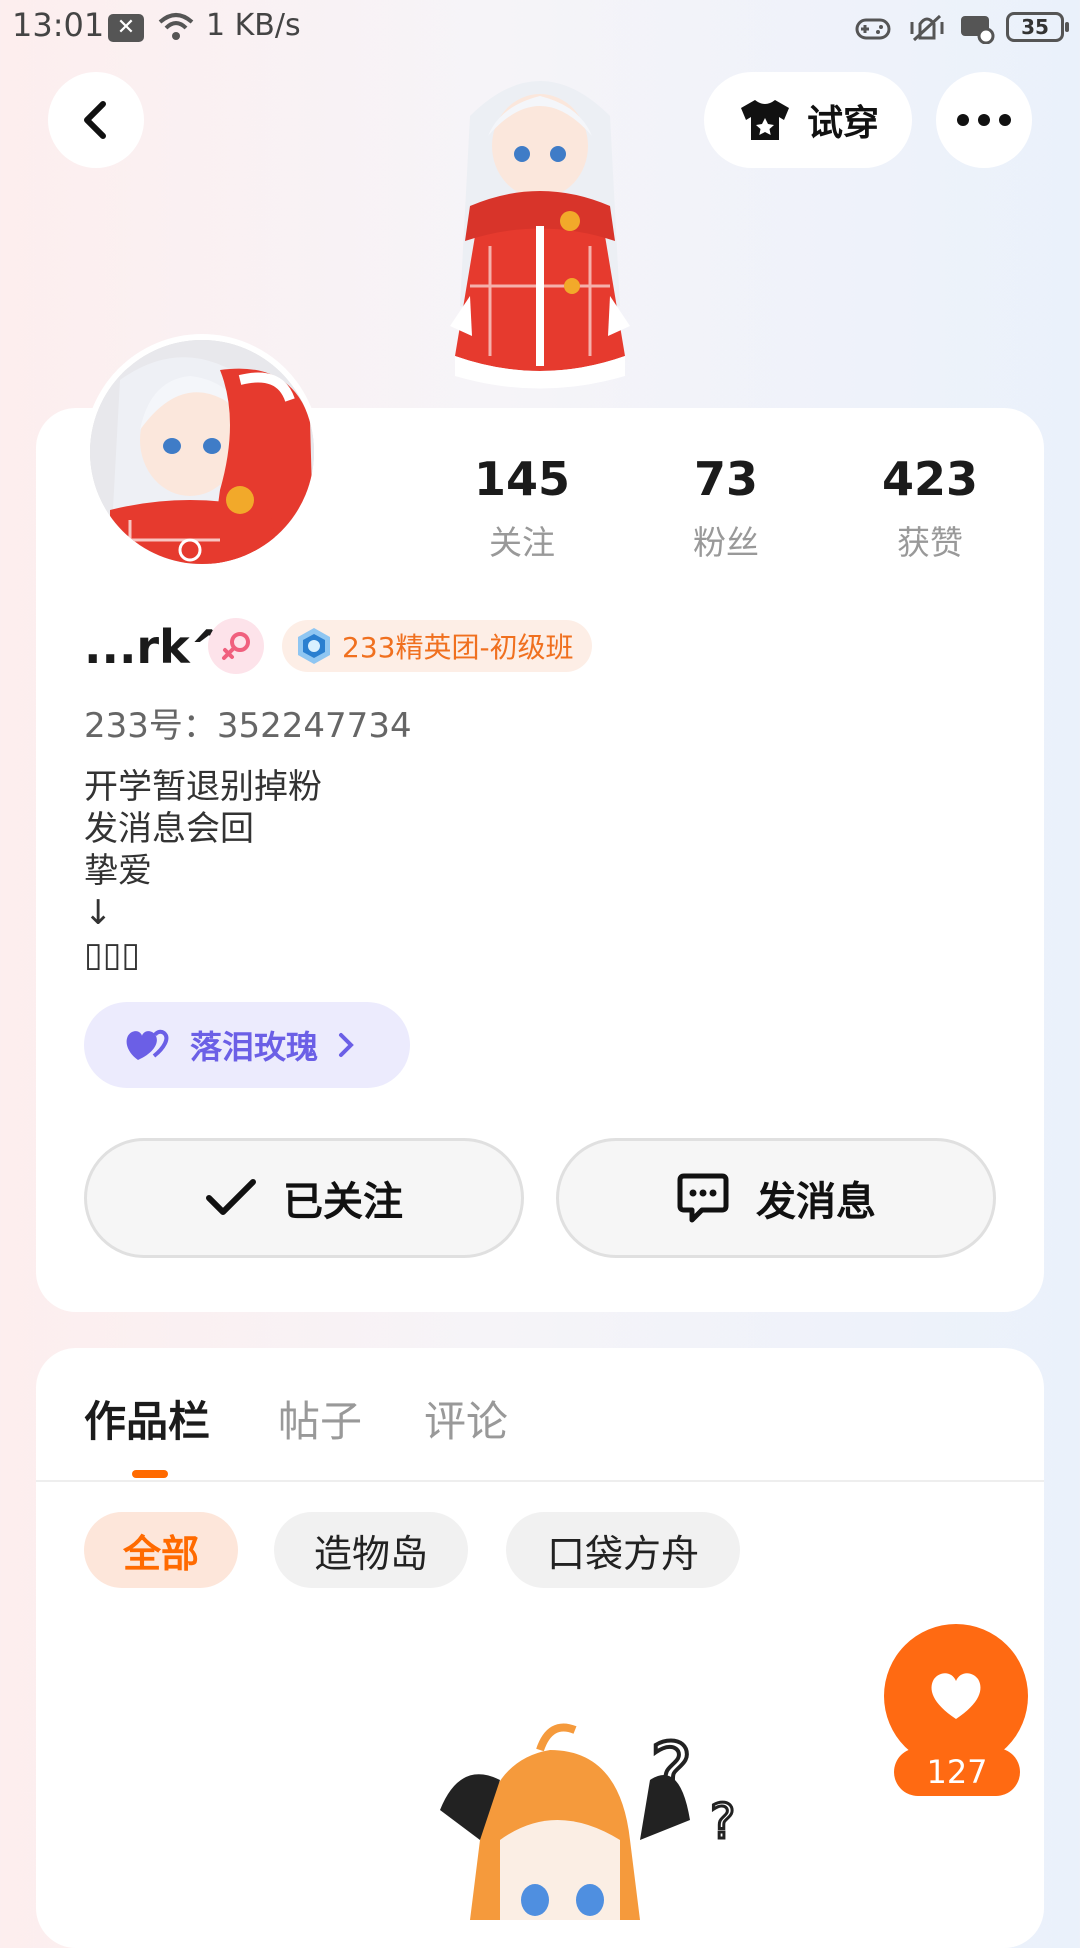  I want to click on medal-icon, so click(314, 646).